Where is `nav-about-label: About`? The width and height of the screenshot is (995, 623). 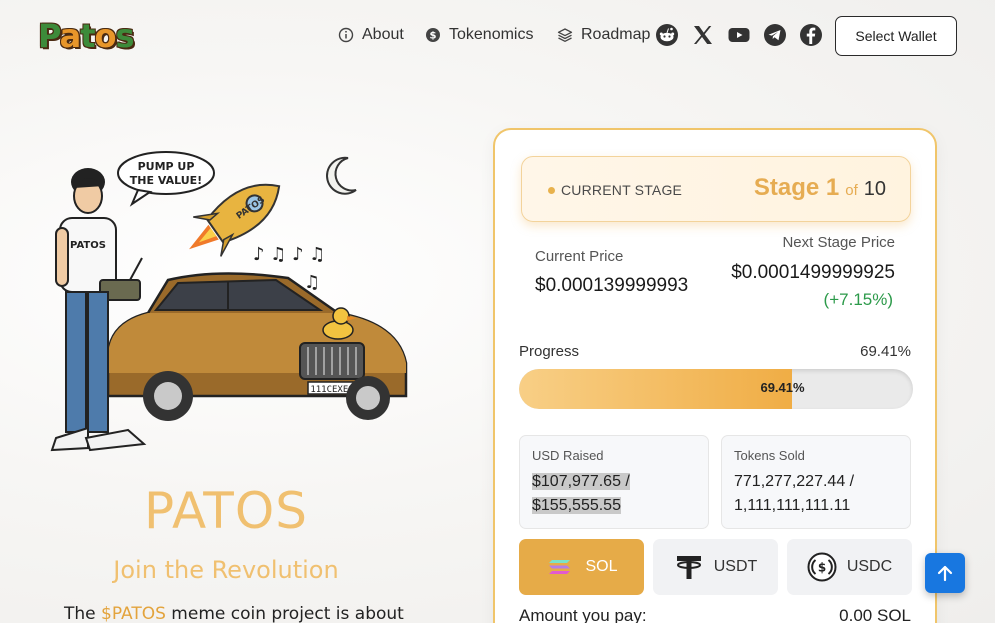
nav-about-label: About is located at coordinates (383, 34).